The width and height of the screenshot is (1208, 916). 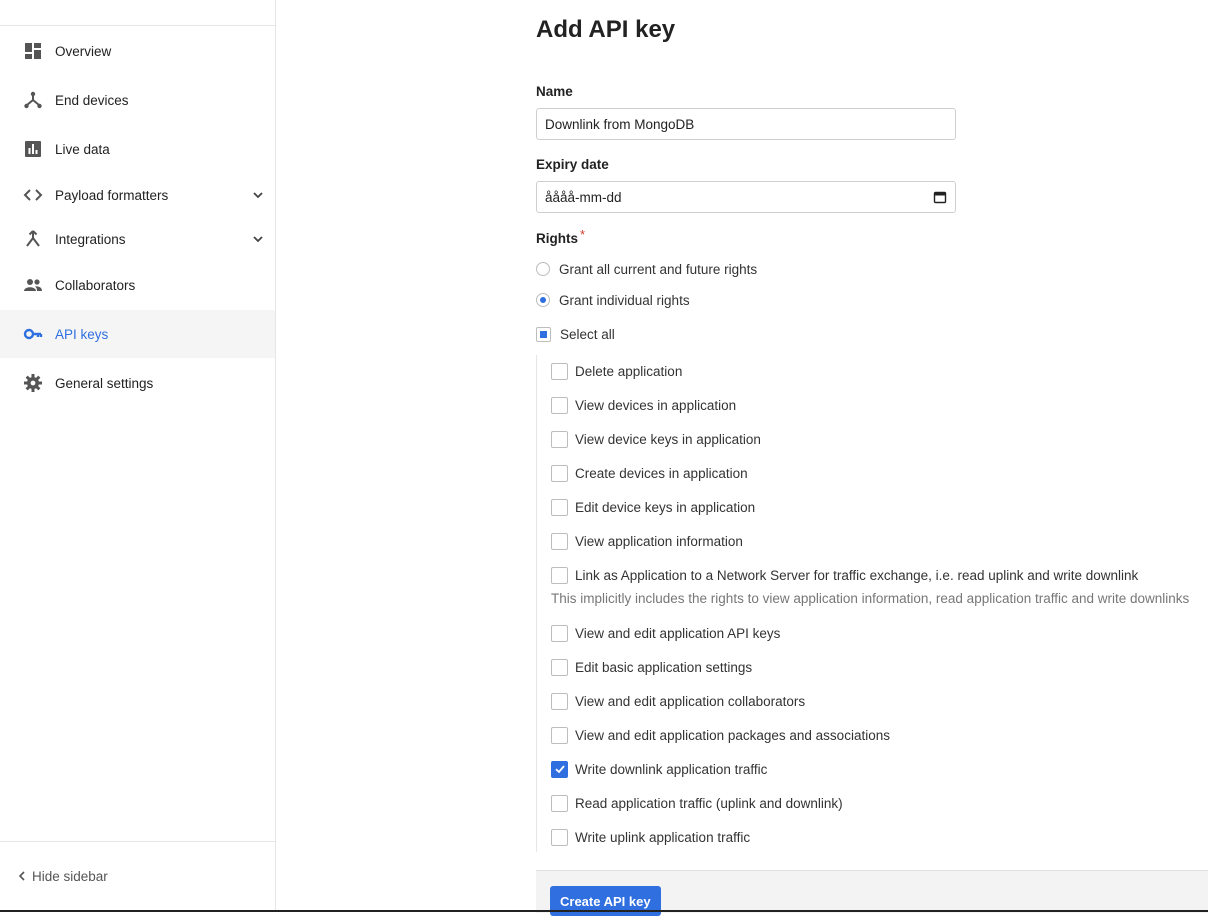 I want to click on right-checkbox-row: Edit basic application settings, so click(x=651, y=667).